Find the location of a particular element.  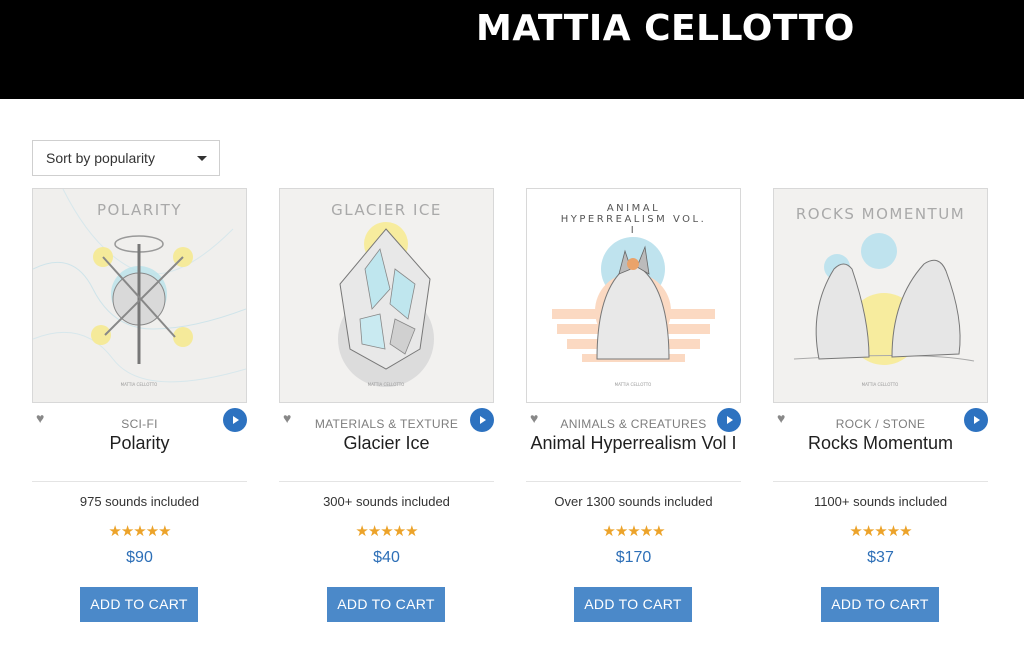

artwork-title: ANIMAL HYPERREALISM VOL. I is located at coordinates (633, 219).